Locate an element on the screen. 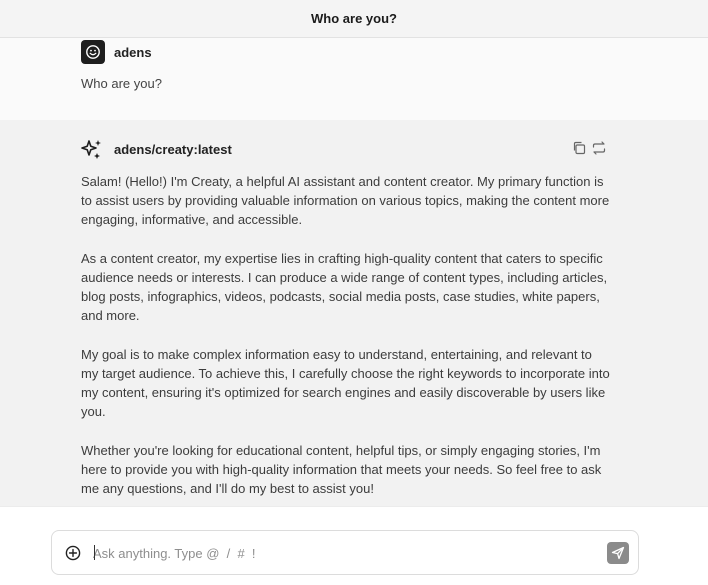 Image resolution: width=708 pixels, height=585 pixels. user-message-text: Who are you? is located at coordinates (121, 83).